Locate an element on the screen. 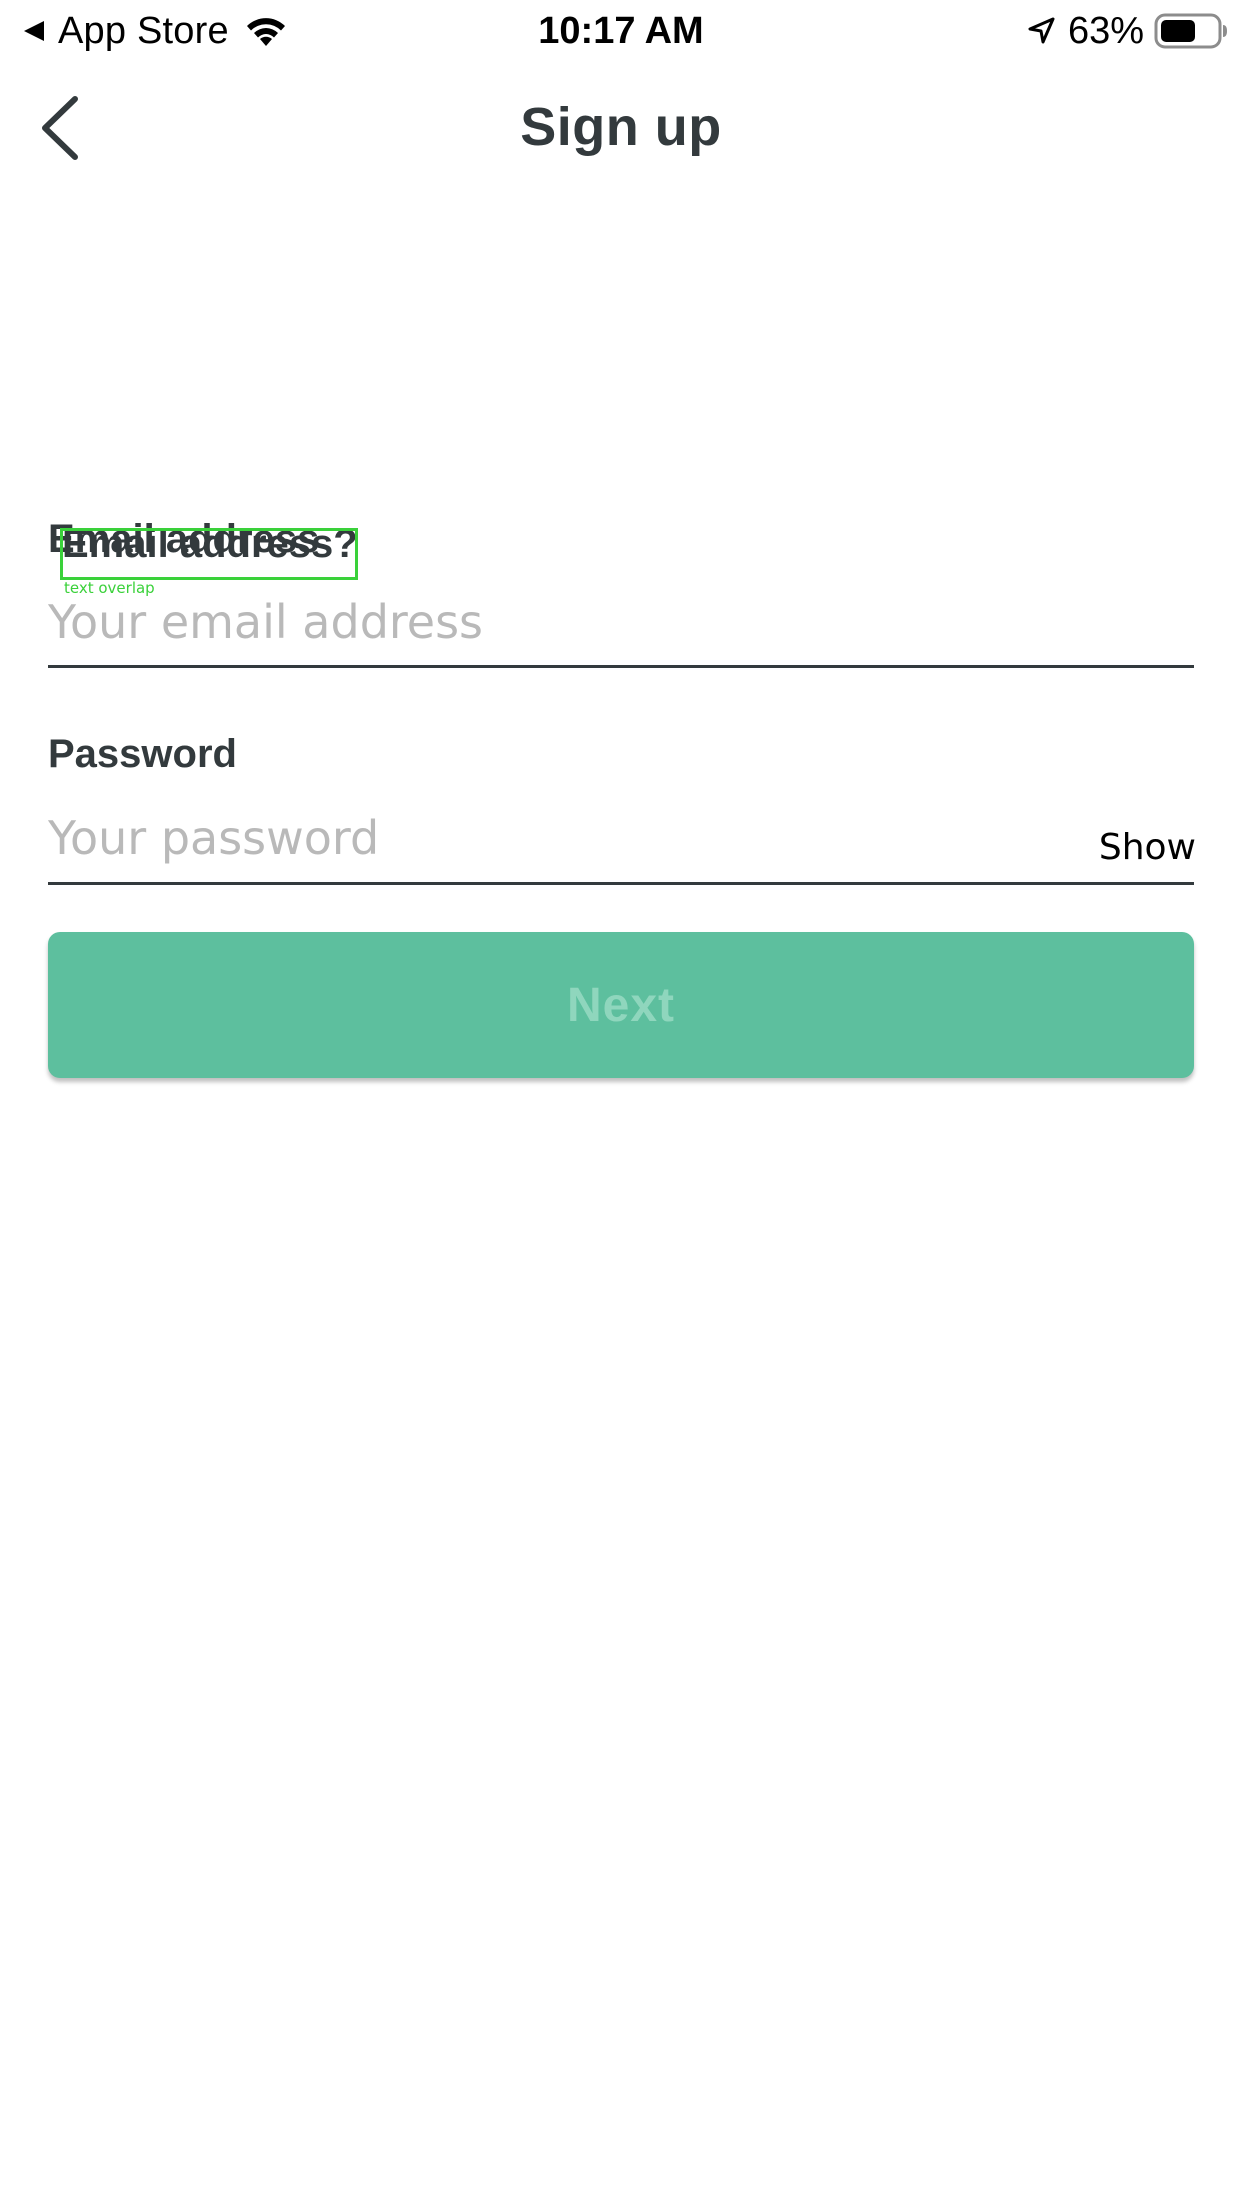 The image size is (1242, 2208). password-label: Password is located at coordinates (142, 754).